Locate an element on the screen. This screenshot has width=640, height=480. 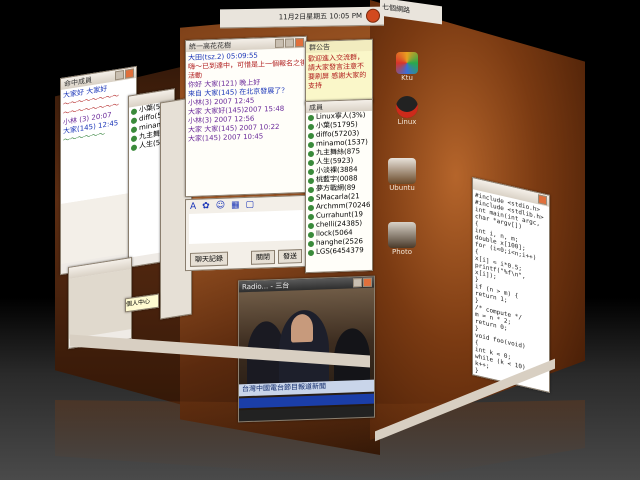
screenshot-icon: ▦ is located at coordinates (235, 205).